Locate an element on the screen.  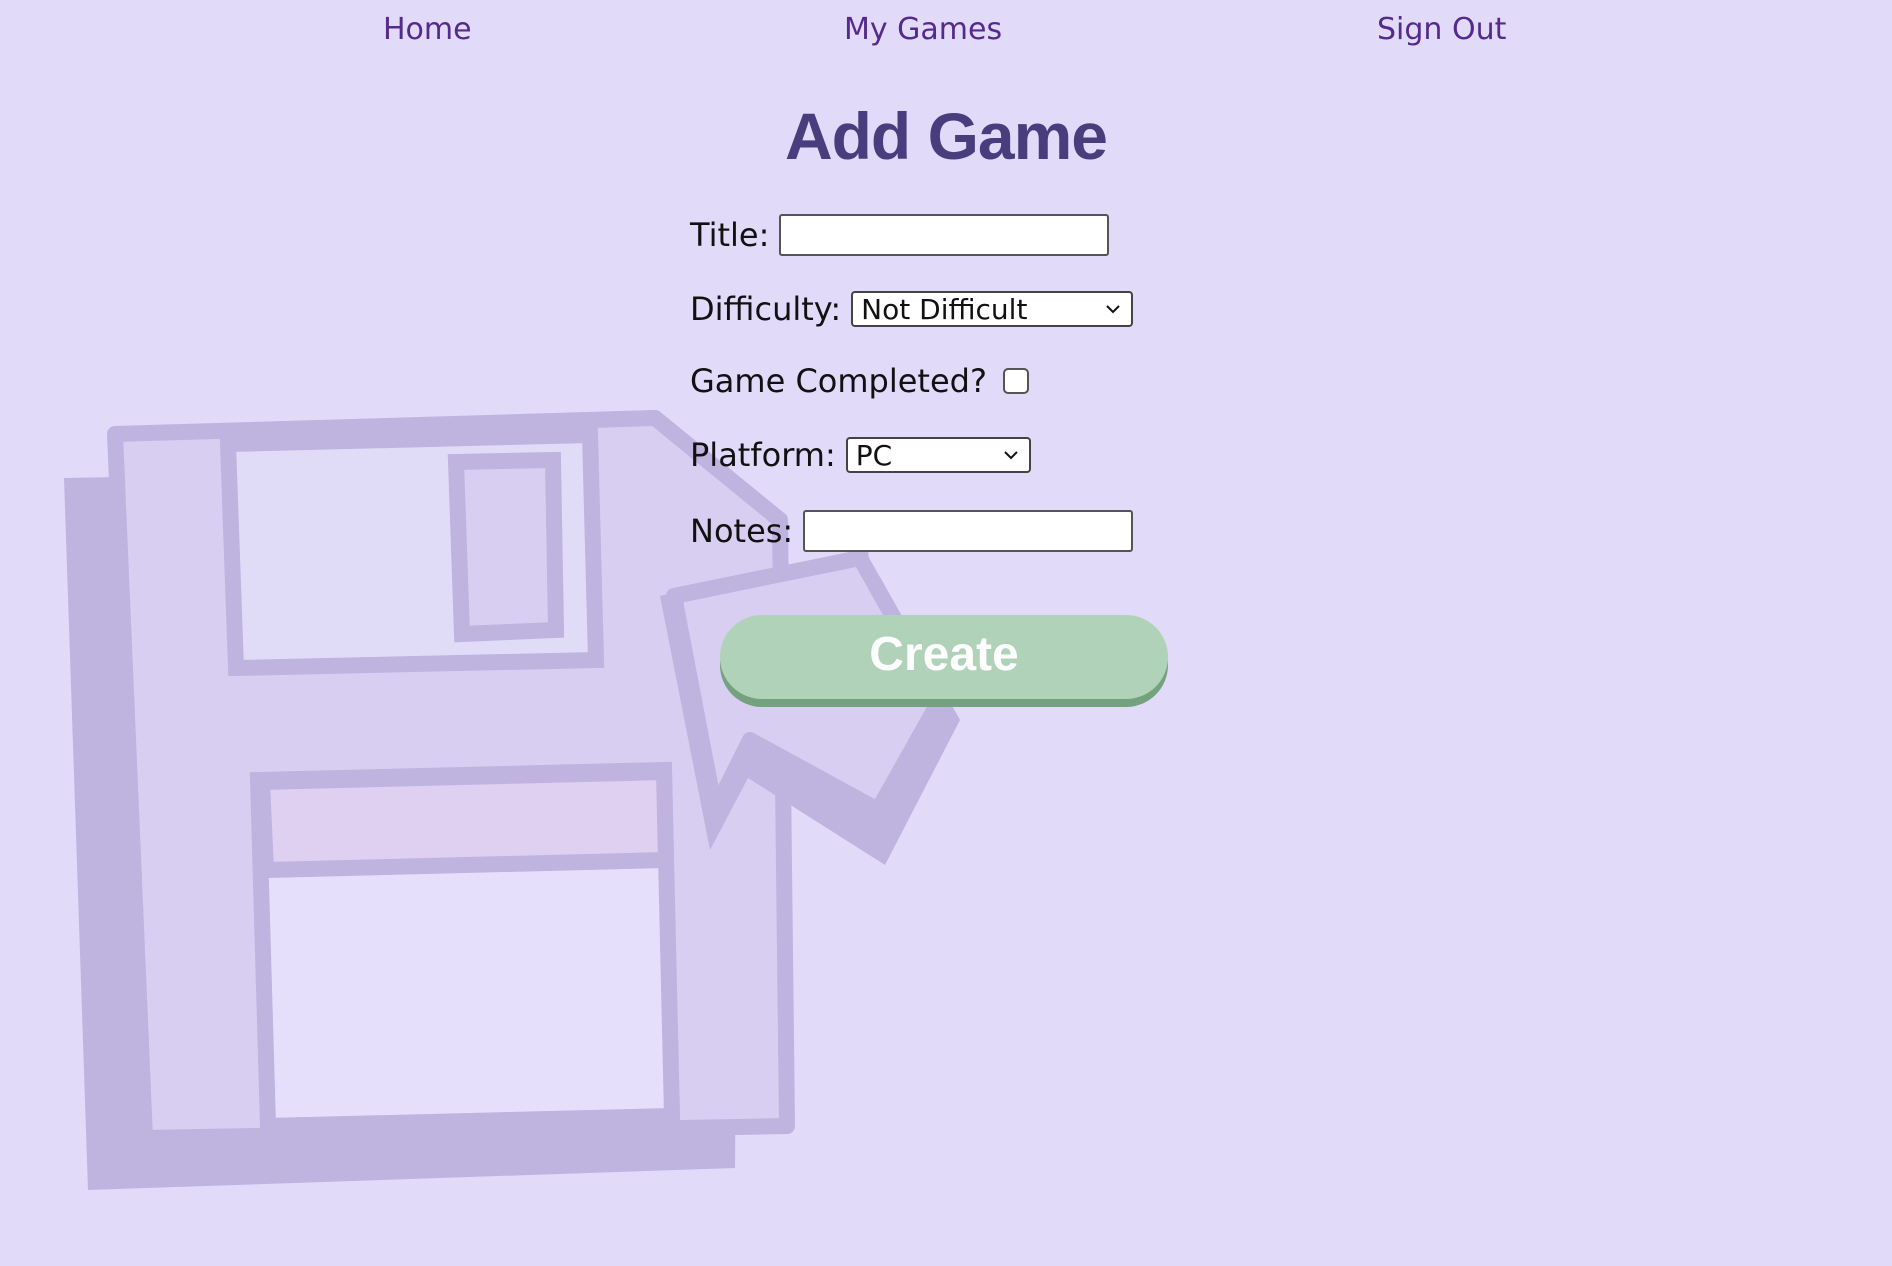
title-input is located at coordinates (944, 235).